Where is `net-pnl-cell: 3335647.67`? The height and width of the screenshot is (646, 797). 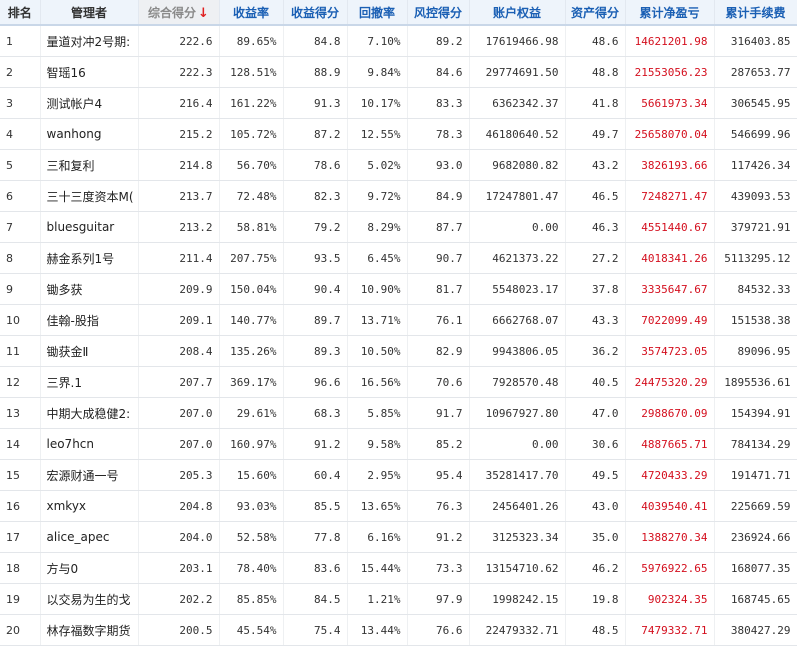
net-pnl-cell: 3335647.67 is located at coordinates (670, 289).